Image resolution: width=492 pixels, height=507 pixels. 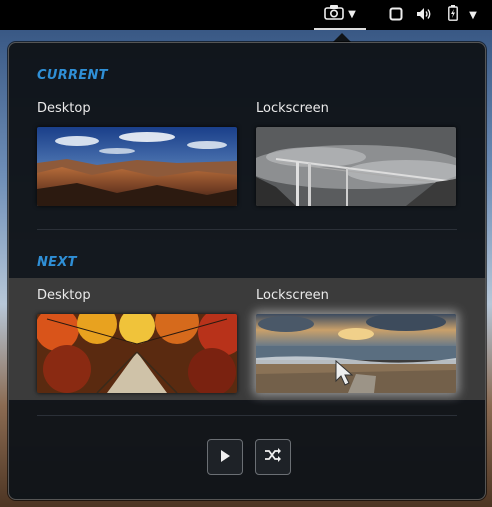 I want to click on battery-charging-icon, so click(x=453, y=15).